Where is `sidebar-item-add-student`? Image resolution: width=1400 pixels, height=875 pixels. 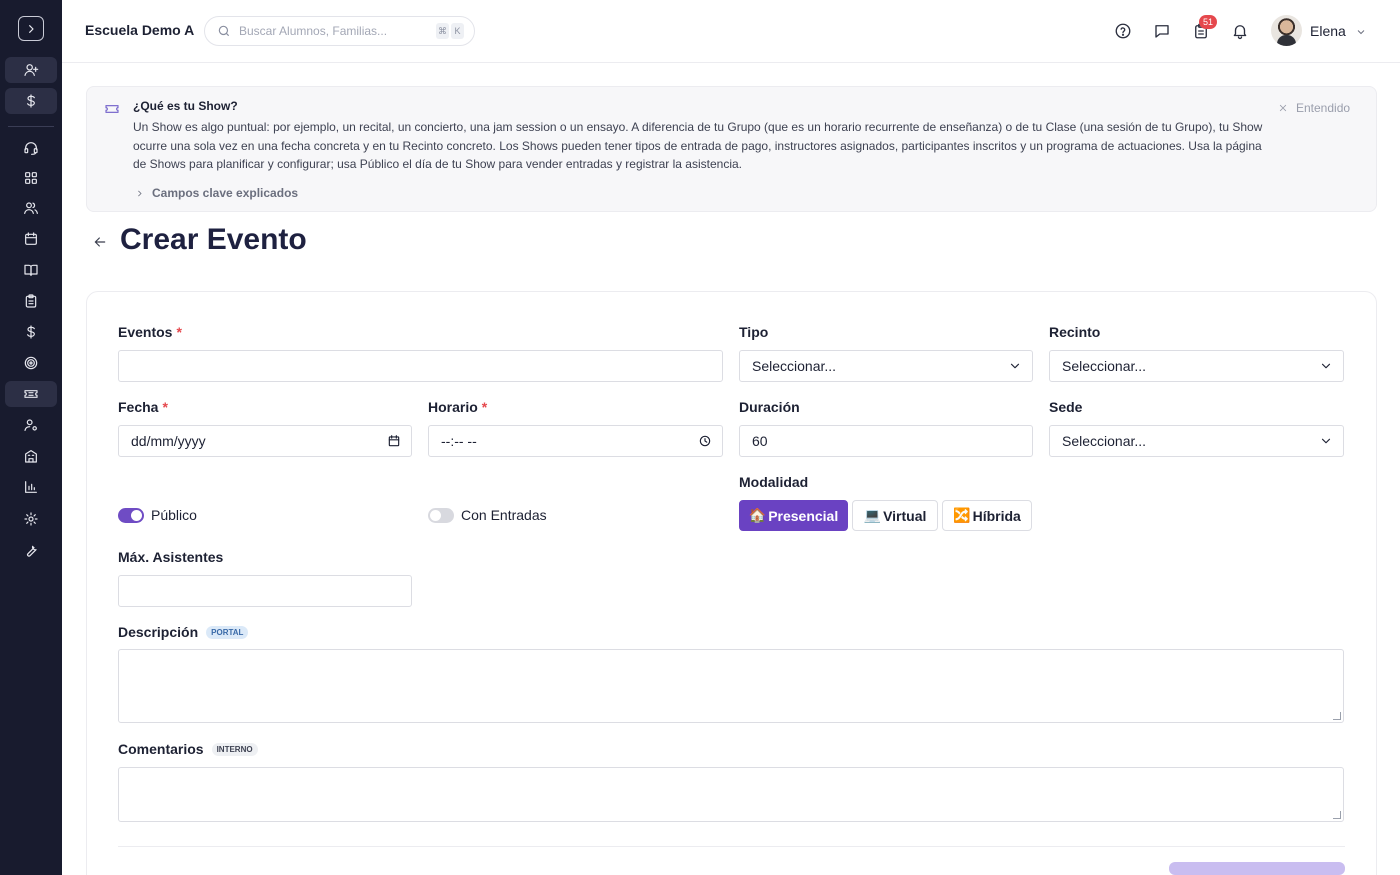 sidebar-item-add-student is located at coordinates (31, 70).